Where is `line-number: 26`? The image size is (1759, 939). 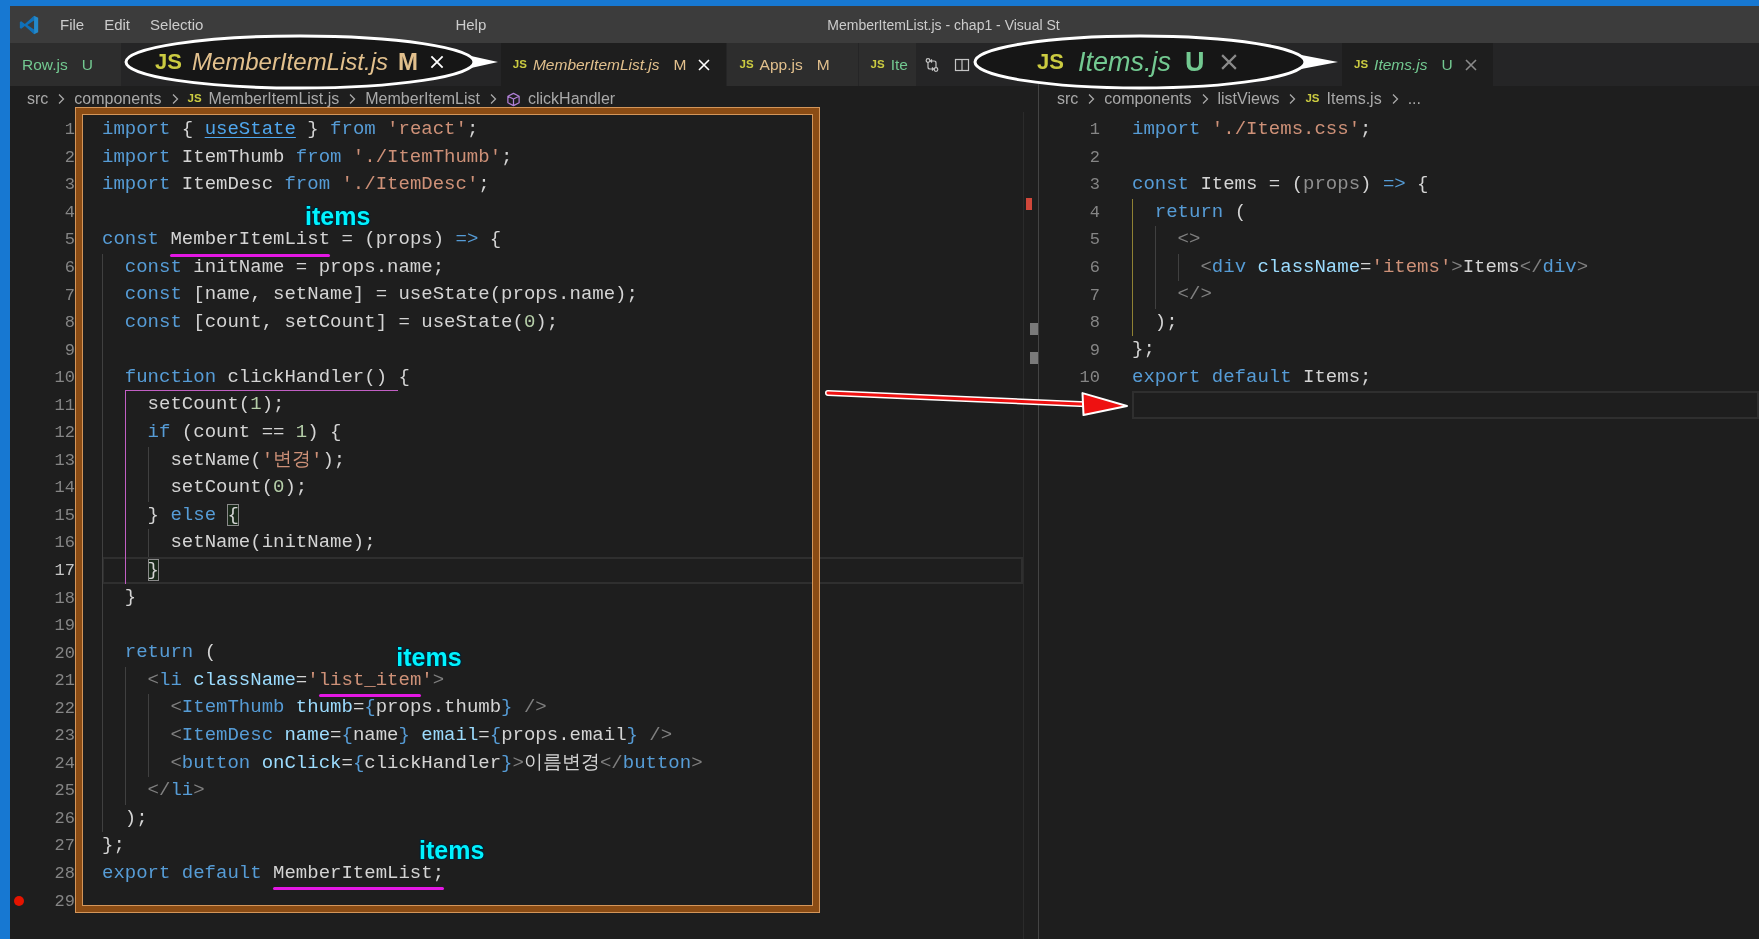
line-number: 26 is located at coordinates (64, 818).